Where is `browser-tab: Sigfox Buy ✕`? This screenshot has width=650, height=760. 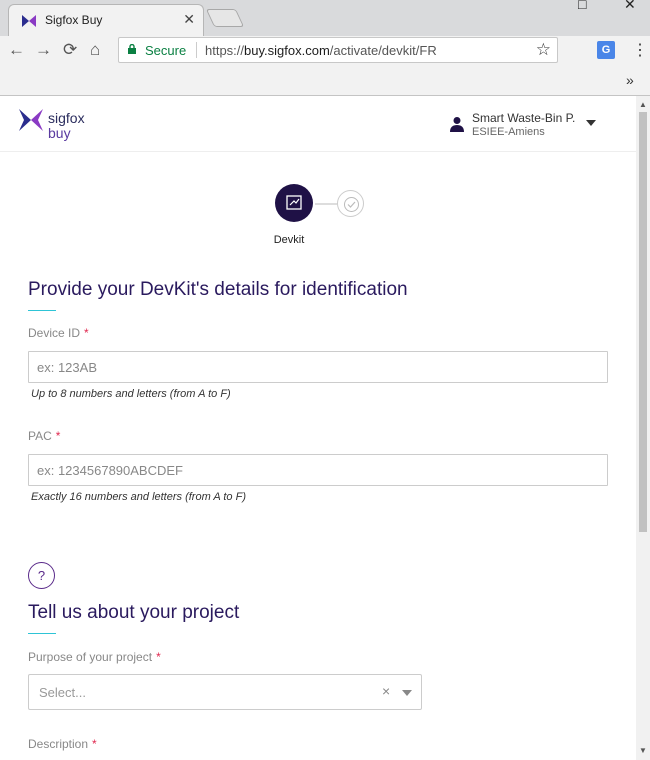 browser-tab: Sigfox Buy ✕ is located at coordinates (106, 20).